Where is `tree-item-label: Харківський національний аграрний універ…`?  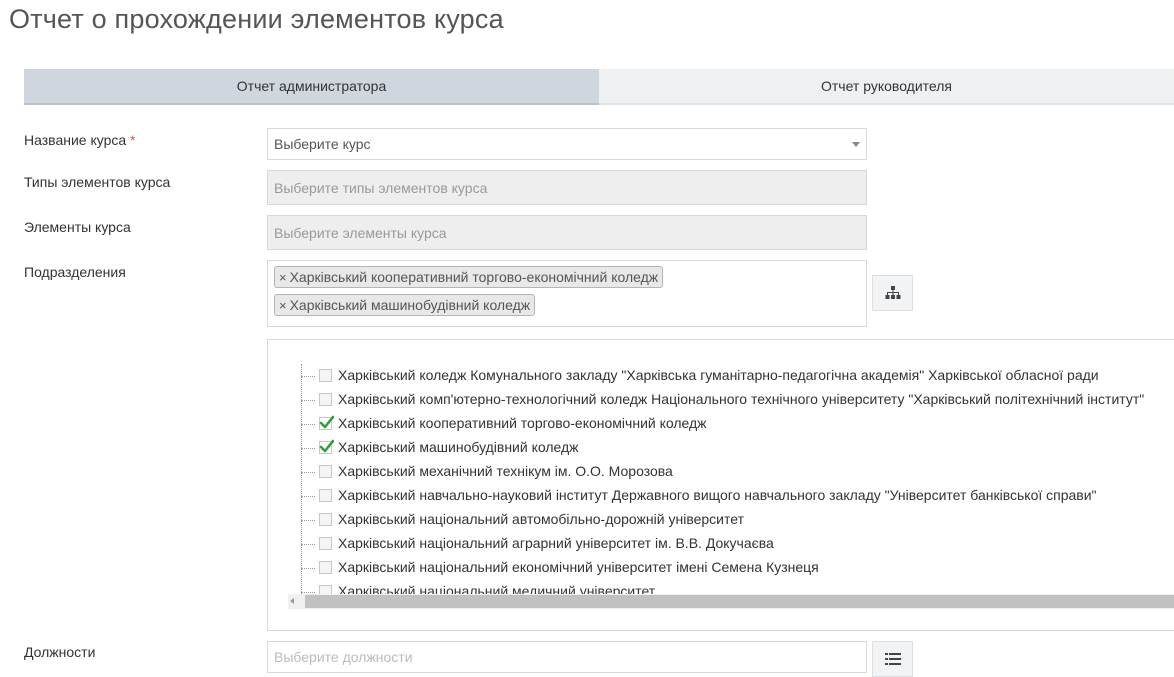 tree-item-label: Харківський національний аграрний універ… is located at coordinates (556, 543).